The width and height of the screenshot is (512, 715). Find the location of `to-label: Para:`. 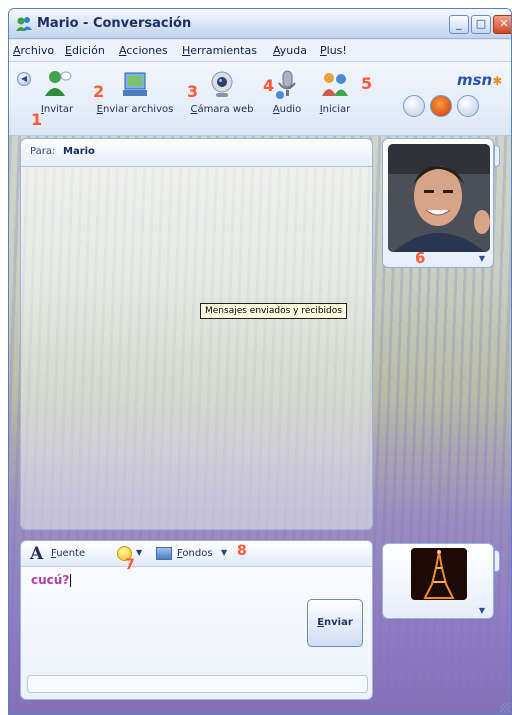

to-label: Para: is located at coordinates (43, 151).